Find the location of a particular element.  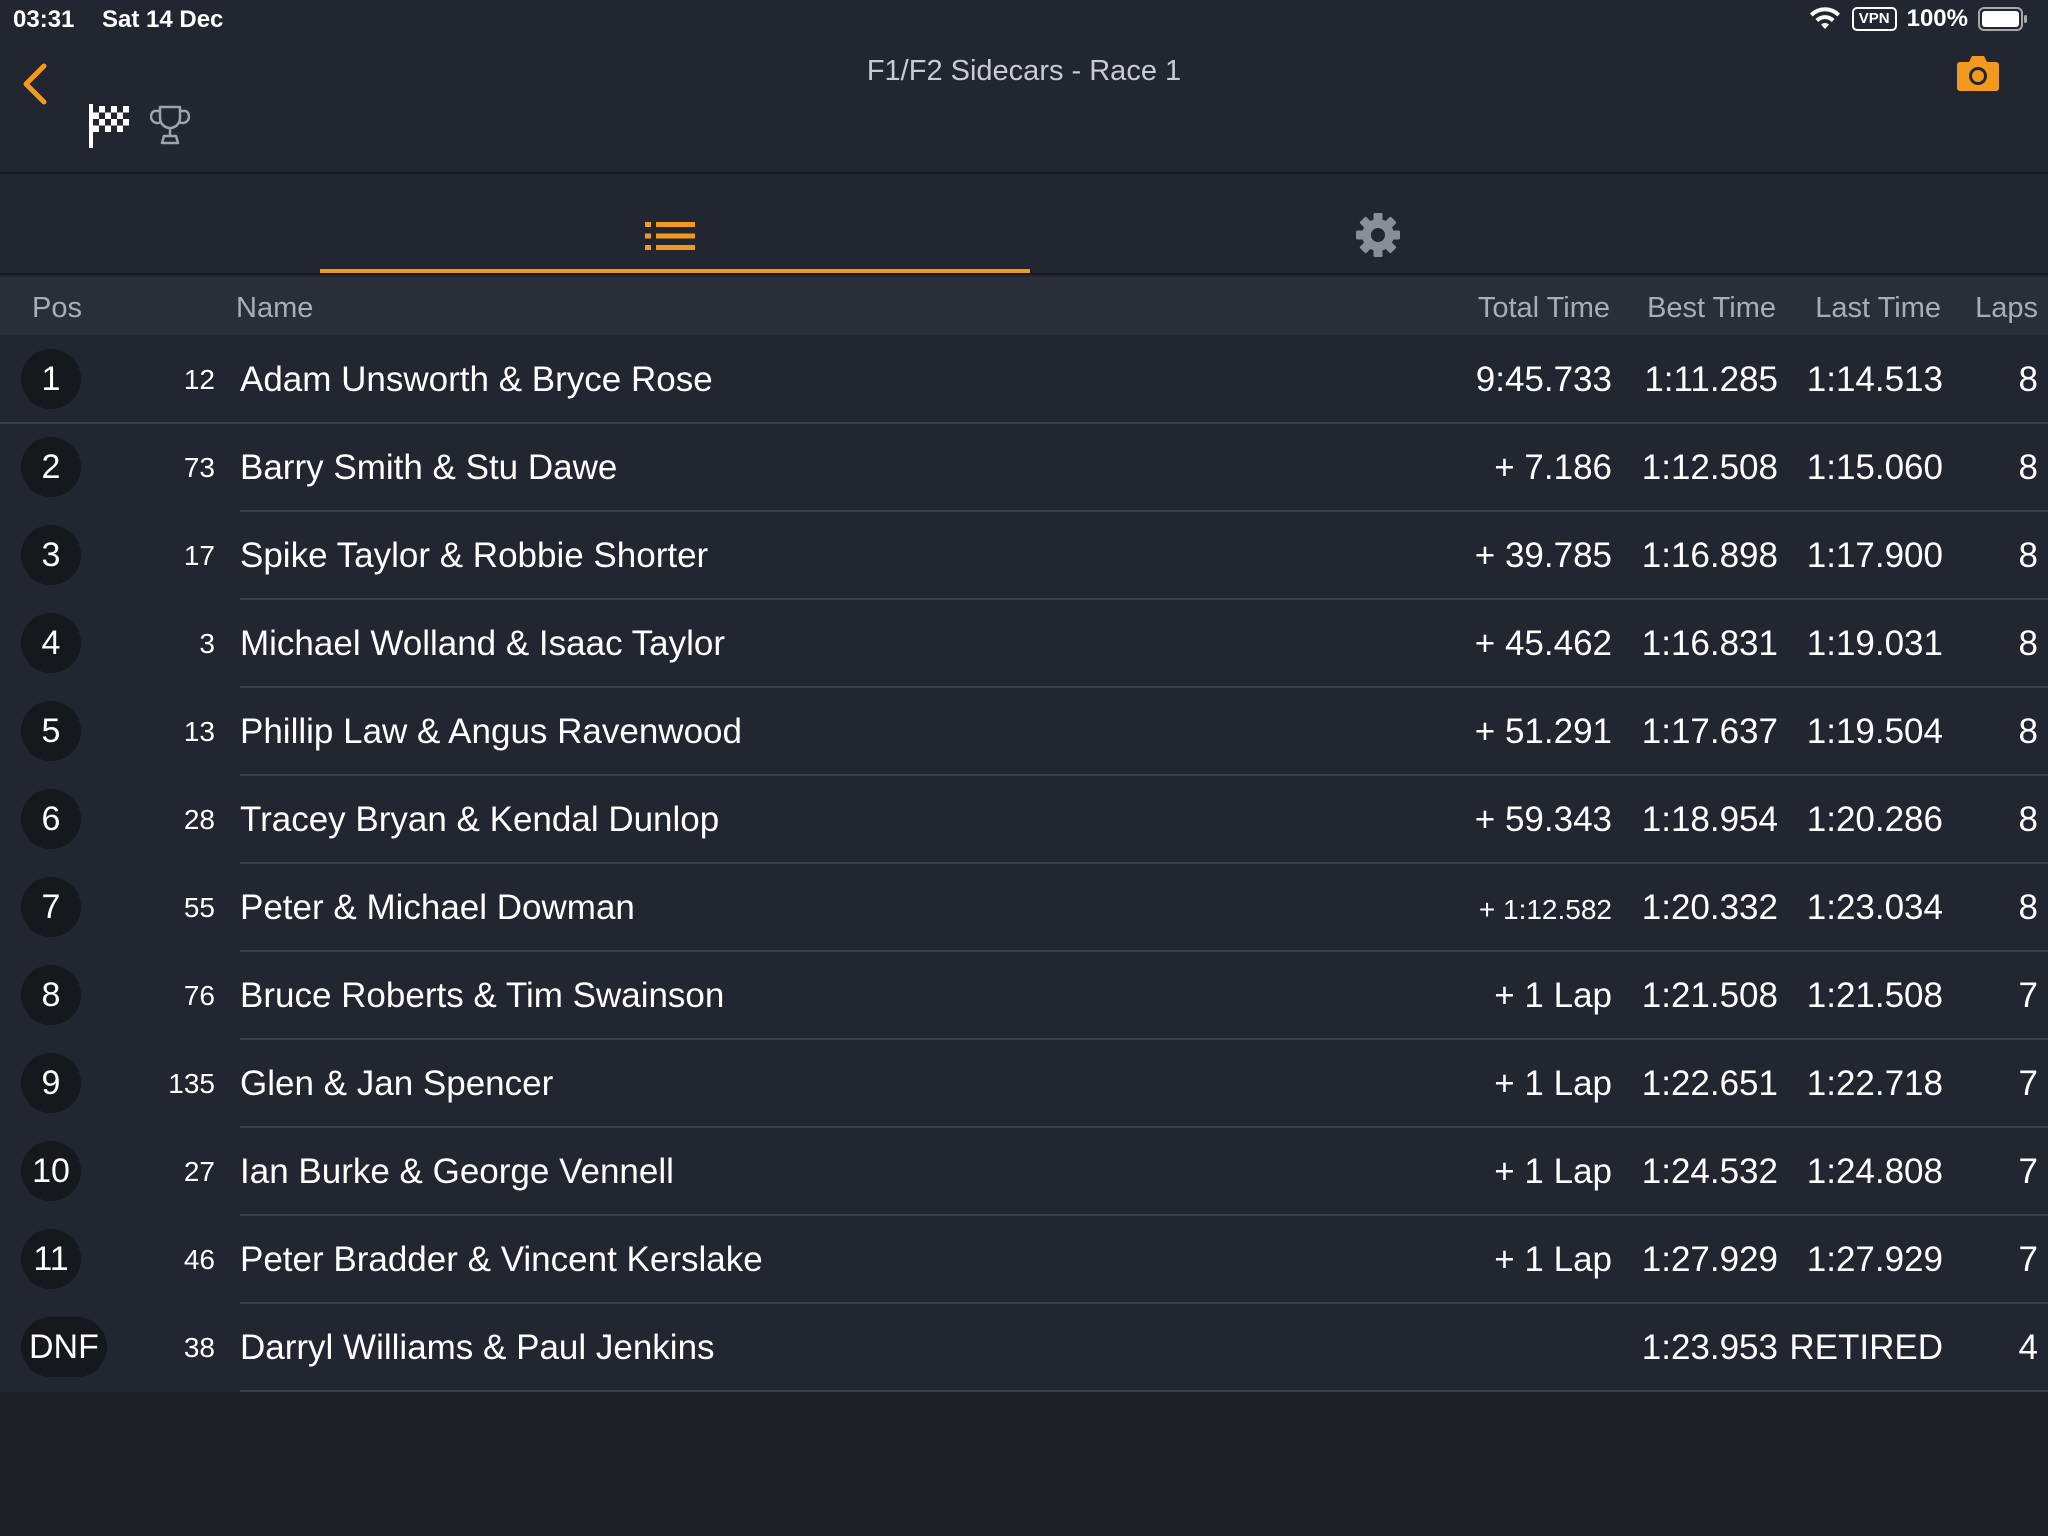

empty-list-area is located at coordinates (1024, 1464).